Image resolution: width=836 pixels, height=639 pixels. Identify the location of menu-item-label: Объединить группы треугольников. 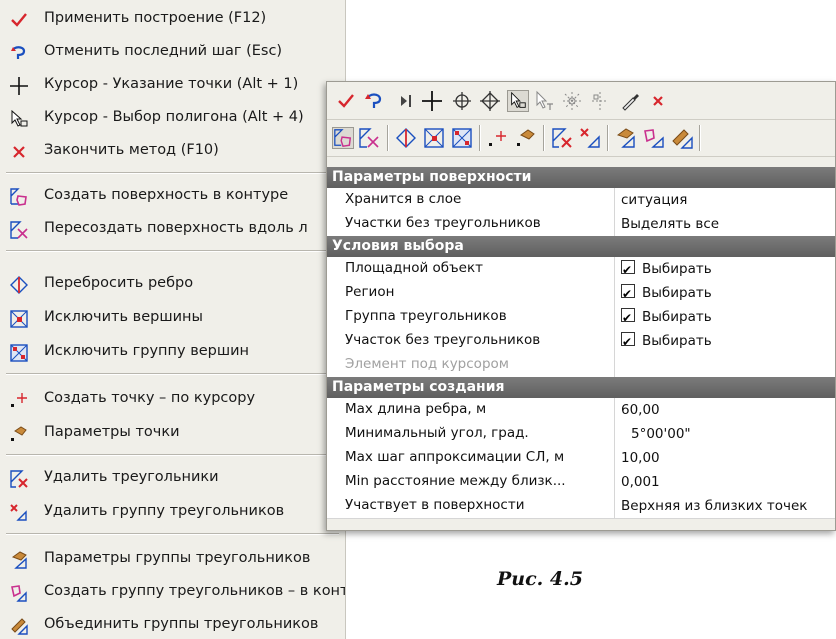
(181, 624).